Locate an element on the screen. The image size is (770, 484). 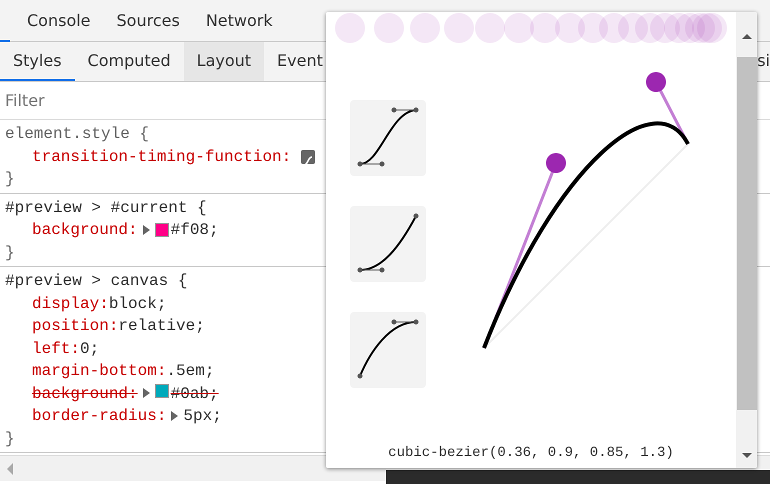
expand-icon is located at coordinates (174, 416).